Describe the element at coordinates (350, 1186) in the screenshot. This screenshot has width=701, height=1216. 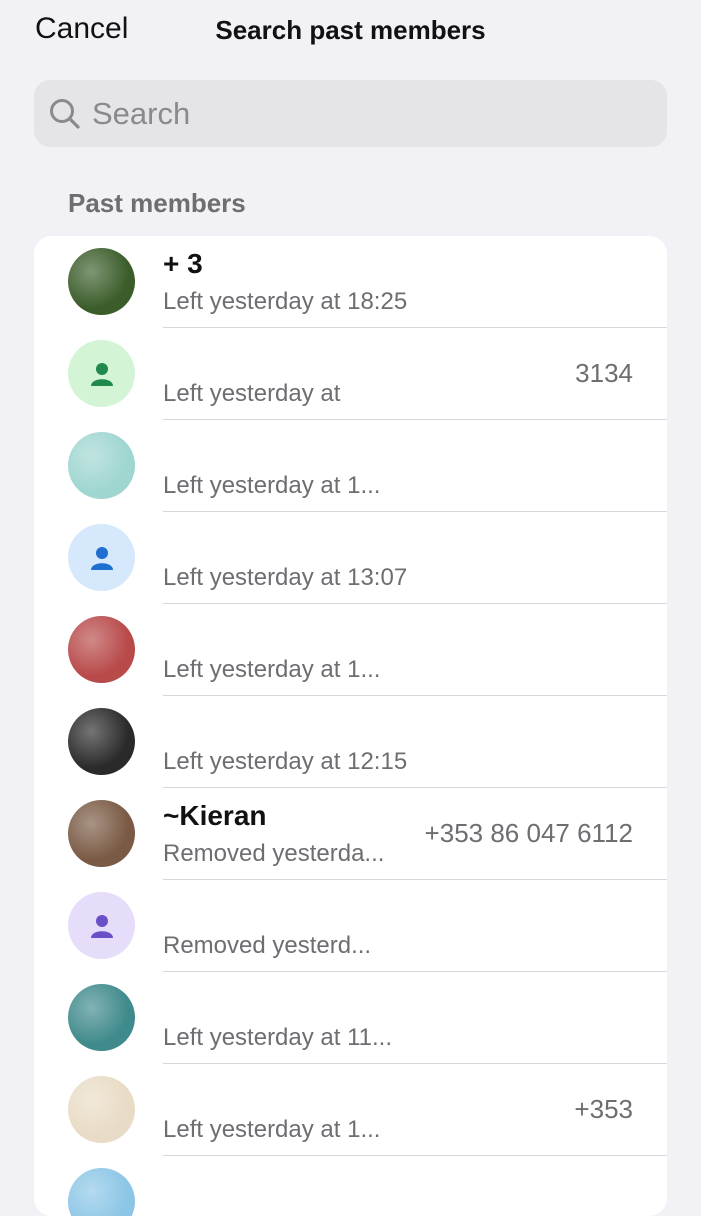
I see `member-row` at that location.